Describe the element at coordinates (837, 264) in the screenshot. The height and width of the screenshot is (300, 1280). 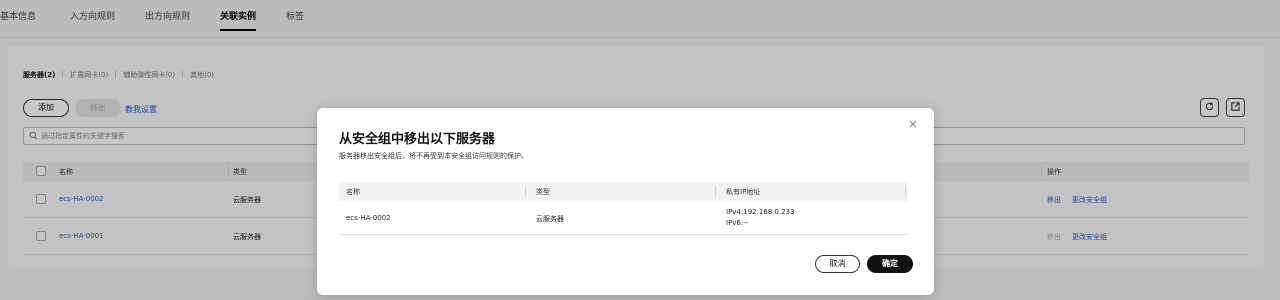
I see `cancel-button: 取消` at that location.